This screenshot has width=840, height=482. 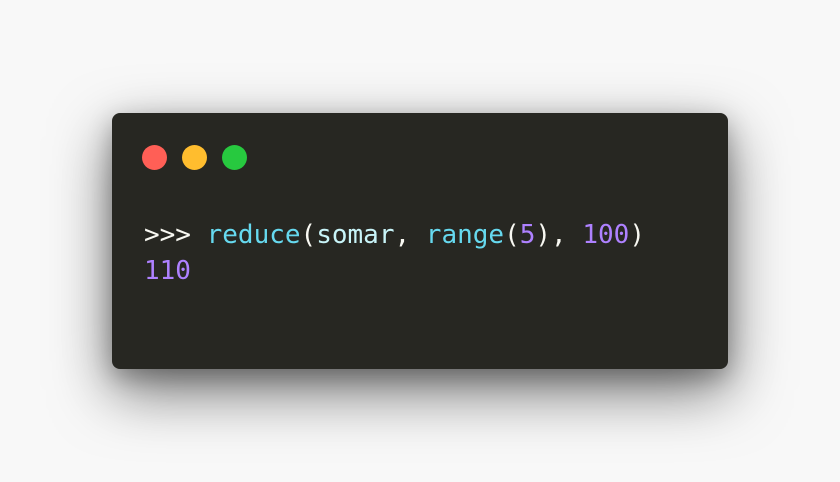 What do you see at coordinates (527, 235) in the screenshot?
I see `number-literal: 5` at bounding box center [527, 235].